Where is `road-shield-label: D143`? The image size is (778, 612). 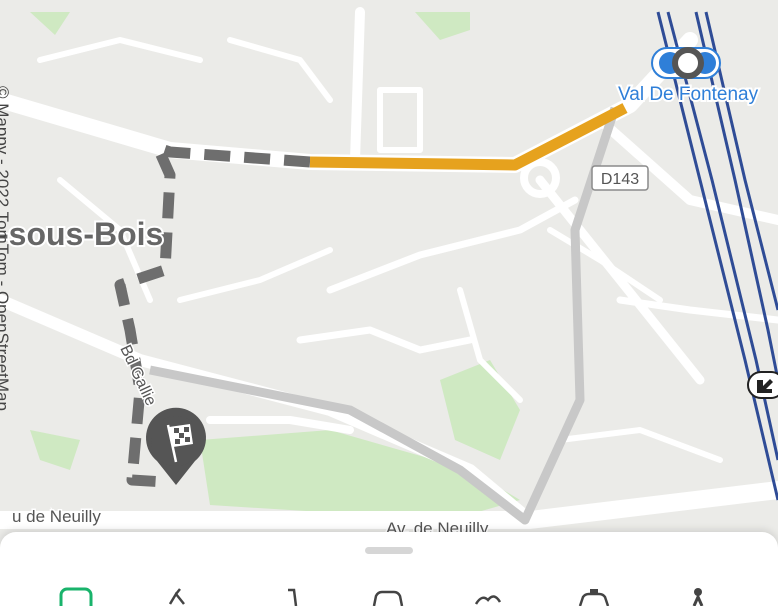
road-shield-label: D143 is located at coordinates (620, 179).